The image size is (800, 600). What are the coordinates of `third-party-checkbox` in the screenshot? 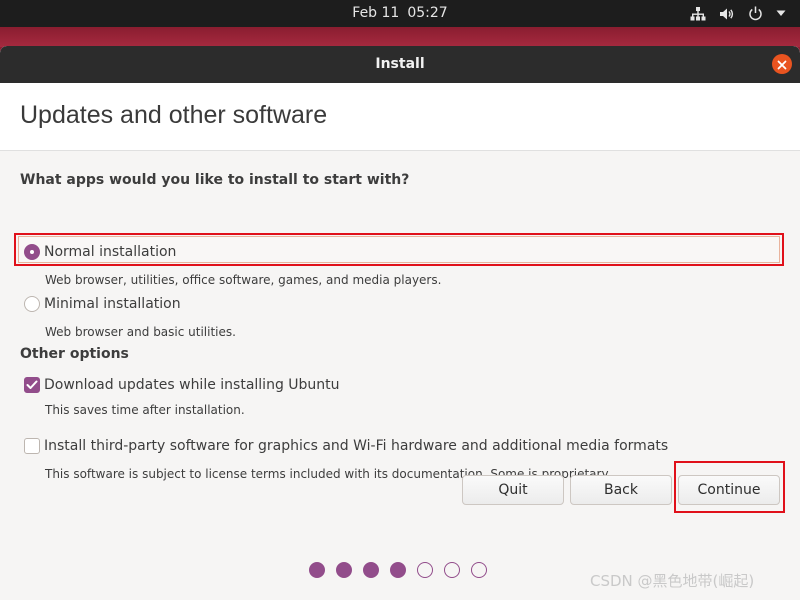 It's located at (32, 446).